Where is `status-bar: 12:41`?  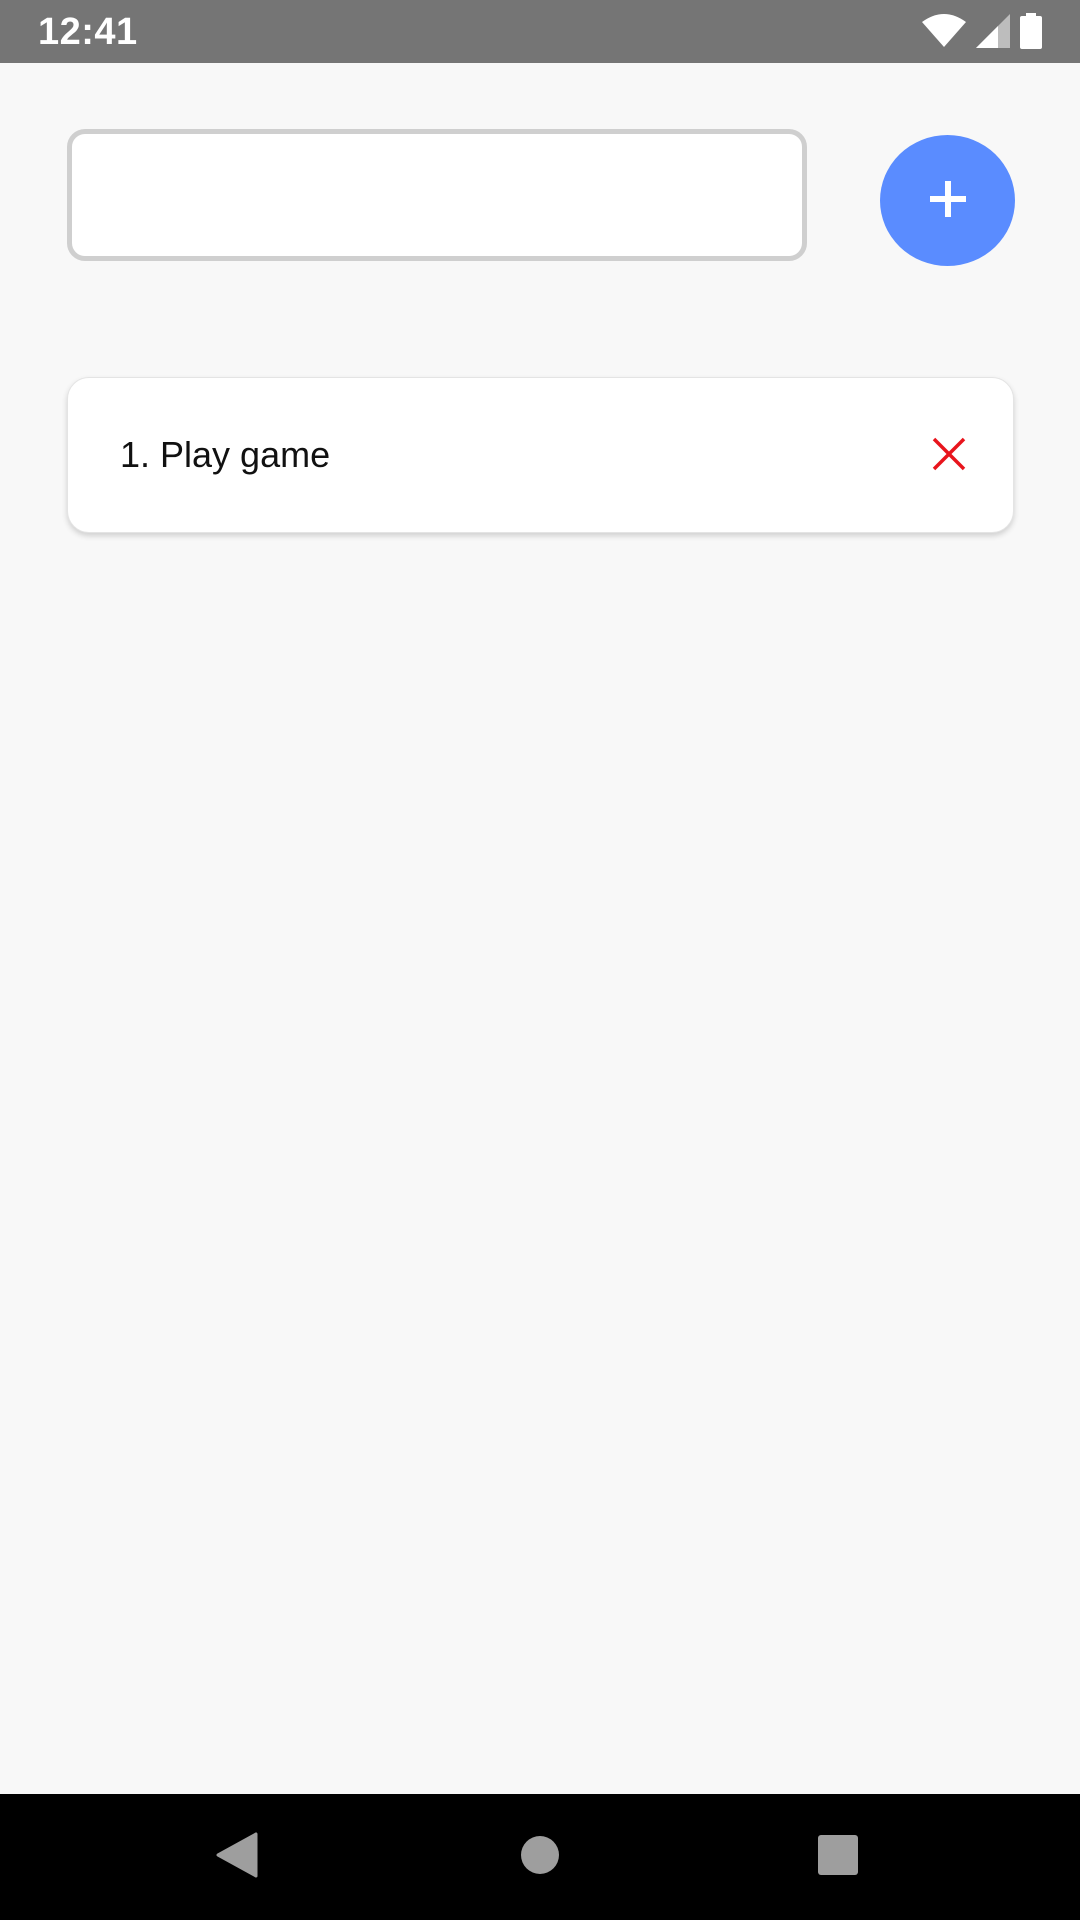
status-bar: 12:41 is located at coordinates (540, 31).